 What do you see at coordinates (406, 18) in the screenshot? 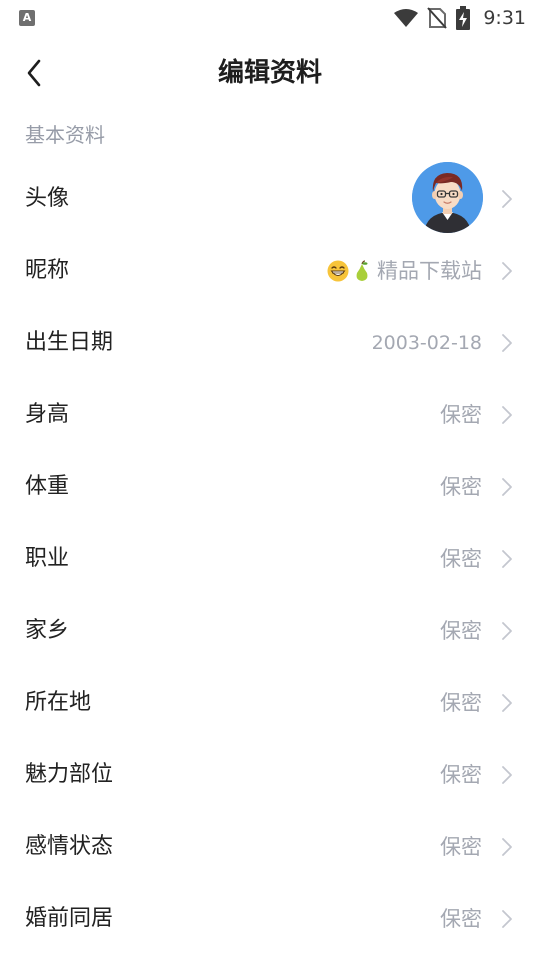
I see `wifi-icon` at bounding box center [406, 18].